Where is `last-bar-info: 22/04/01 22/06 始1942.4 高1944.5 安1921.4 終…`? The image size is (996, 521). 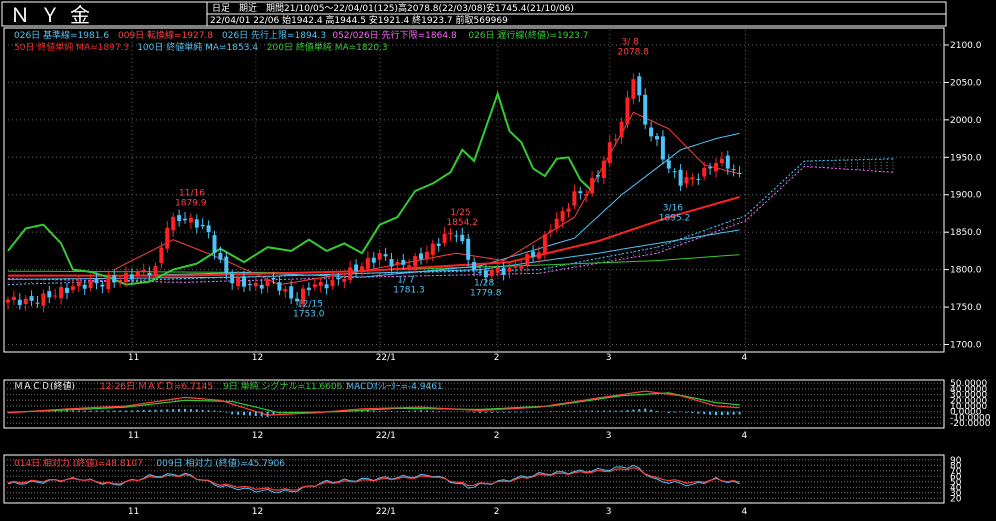 last-bar-info: 22/04/01 22/06 始1942.4 高1944.5 安1921.4 終… is located at coordinates (359, 20).